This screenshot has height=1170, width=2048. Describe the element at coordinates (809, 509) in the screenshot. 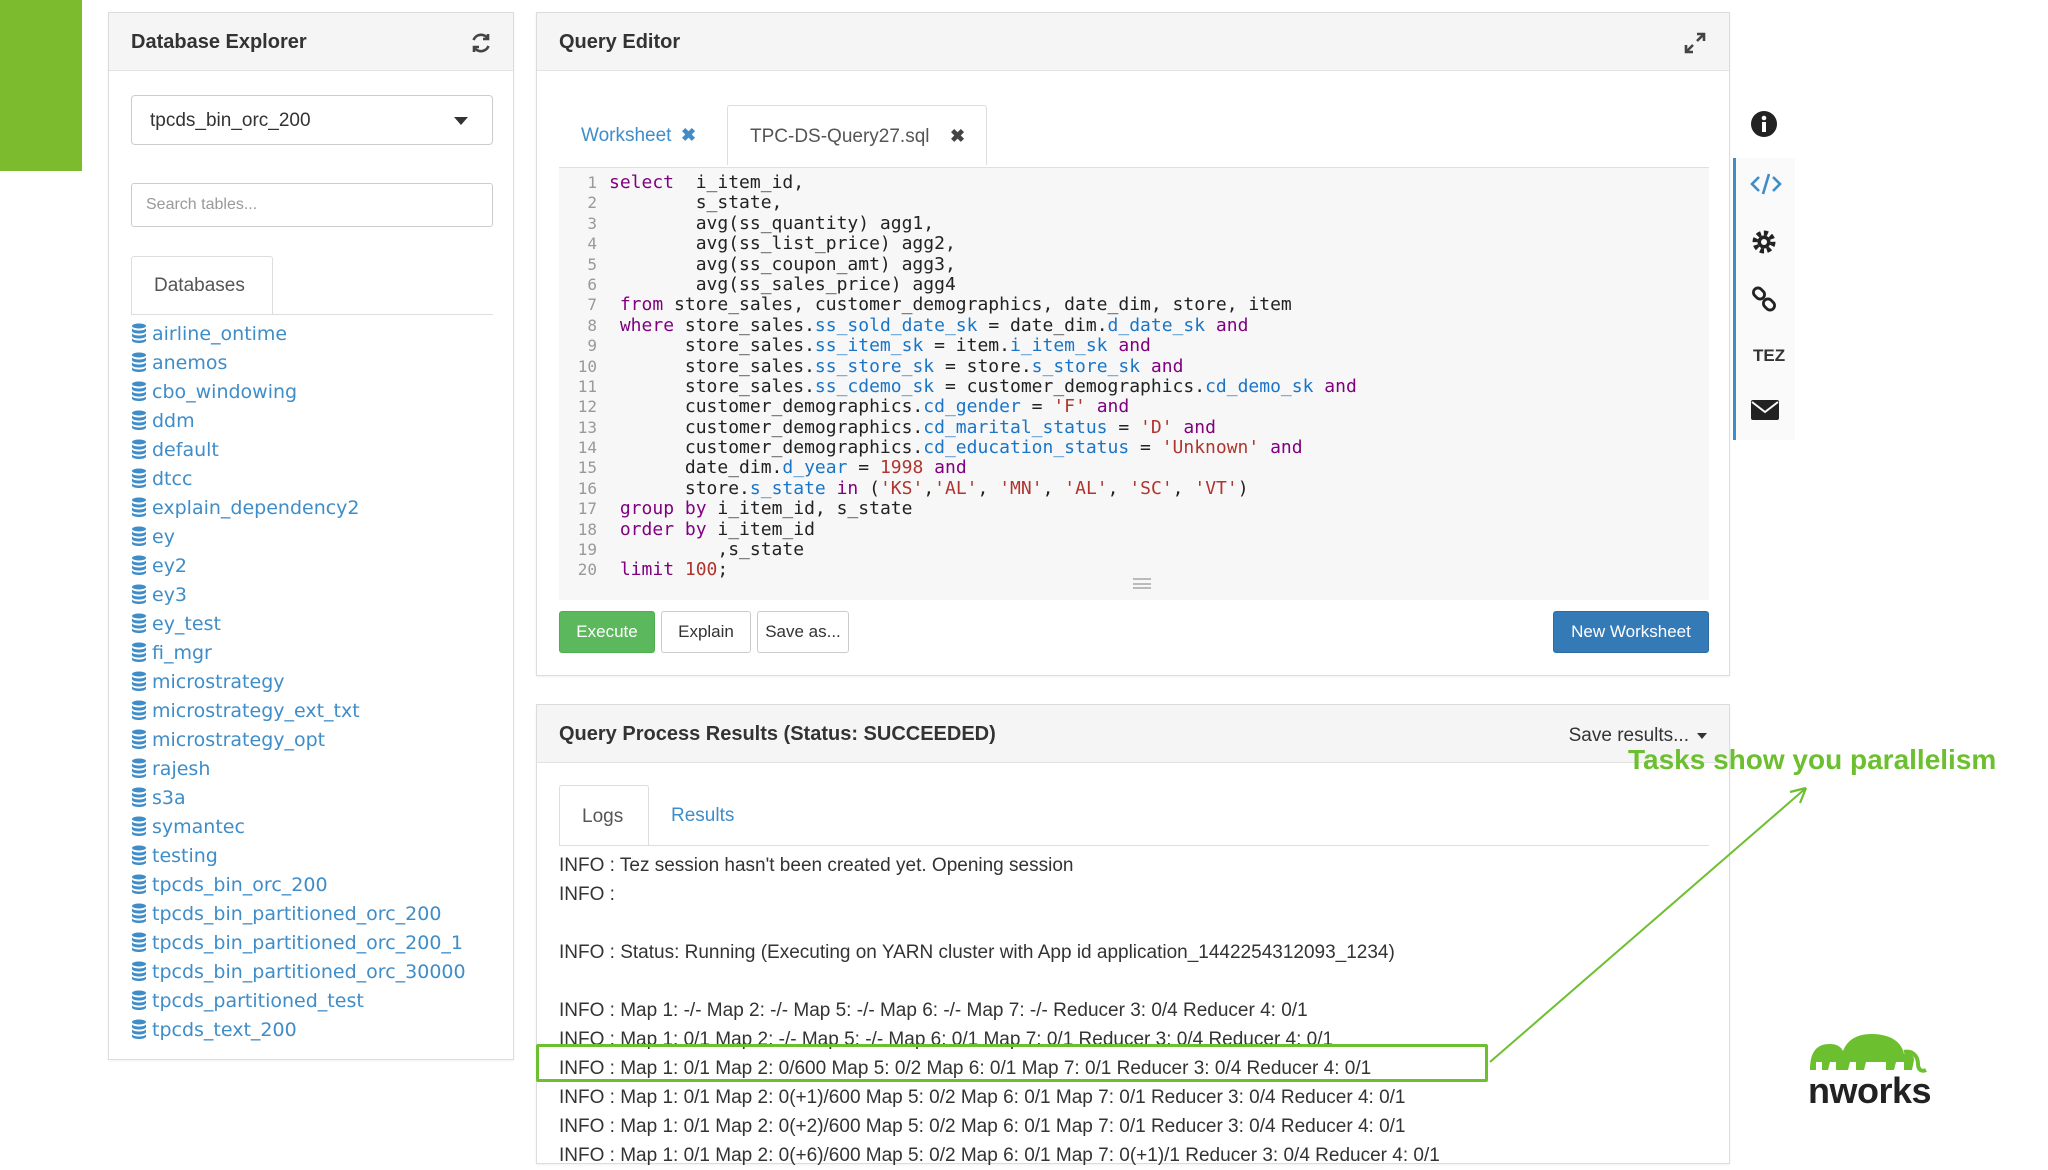

I see `code-token: i_item_id, s_state` at that location.